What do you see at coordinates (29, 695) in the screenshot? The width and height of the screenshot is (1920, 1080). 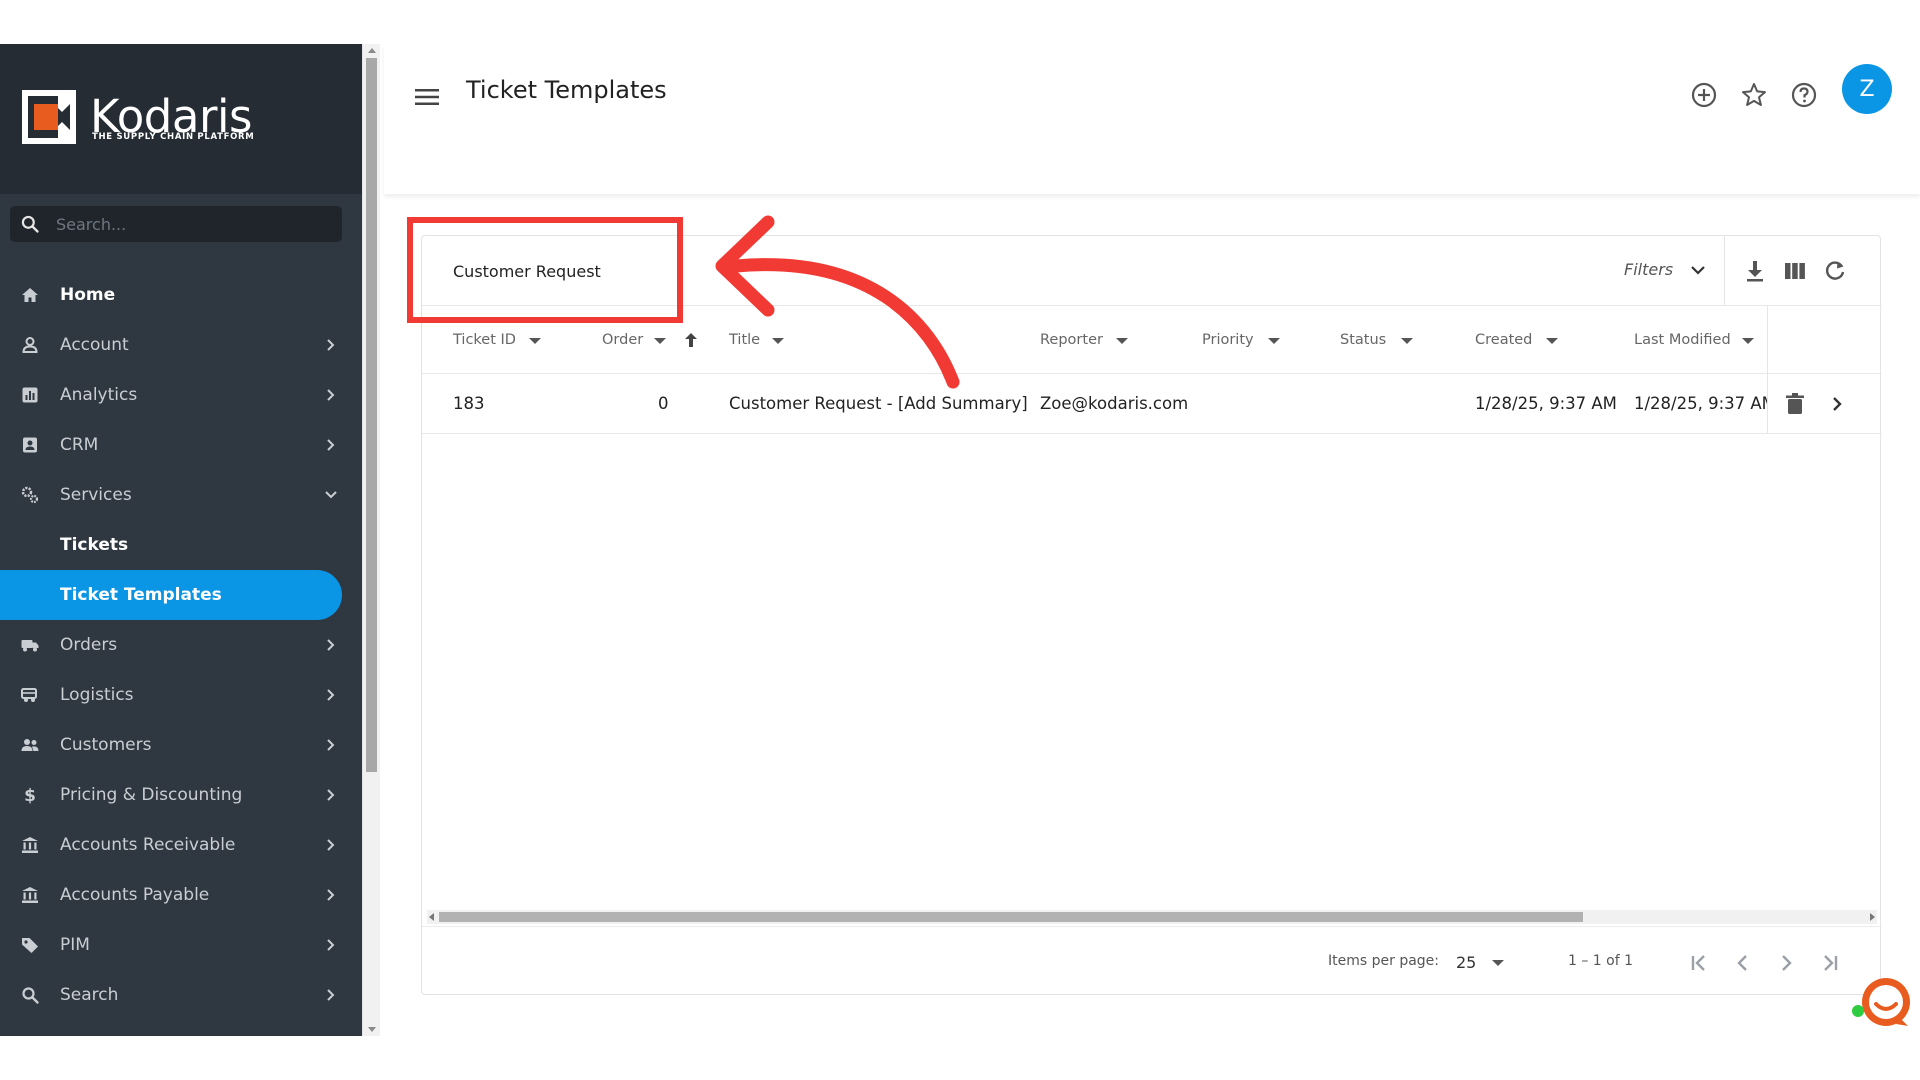 I see `logistics-icon` at bounding box center [29, 695].